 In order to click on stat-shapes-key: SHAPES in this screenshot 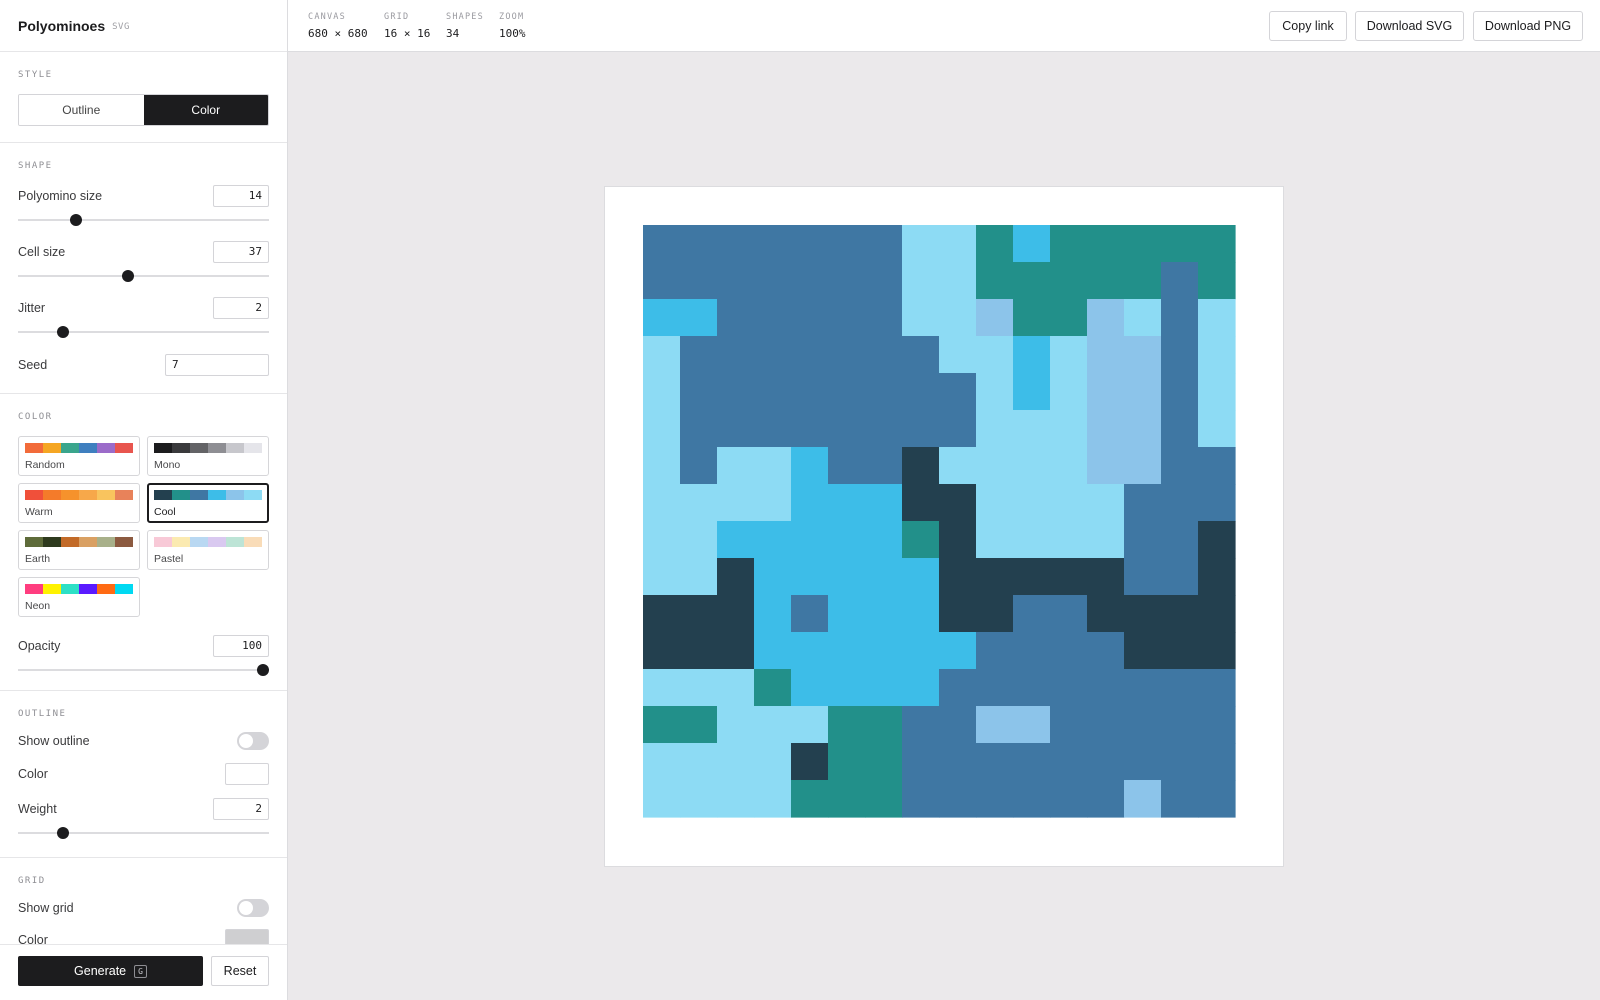, I will do `click(465, 17)`.